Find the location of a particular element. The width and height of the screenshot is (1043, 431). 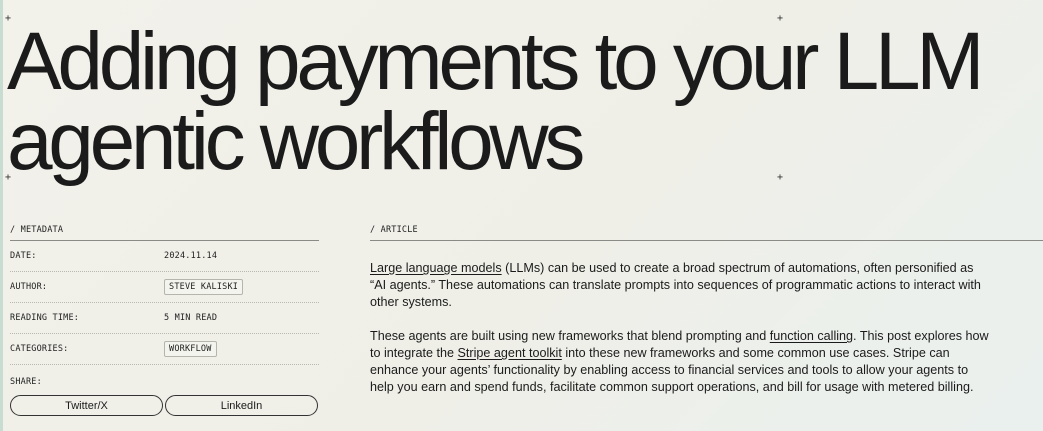

left-edge-accent is located at coordinates (1, 215).